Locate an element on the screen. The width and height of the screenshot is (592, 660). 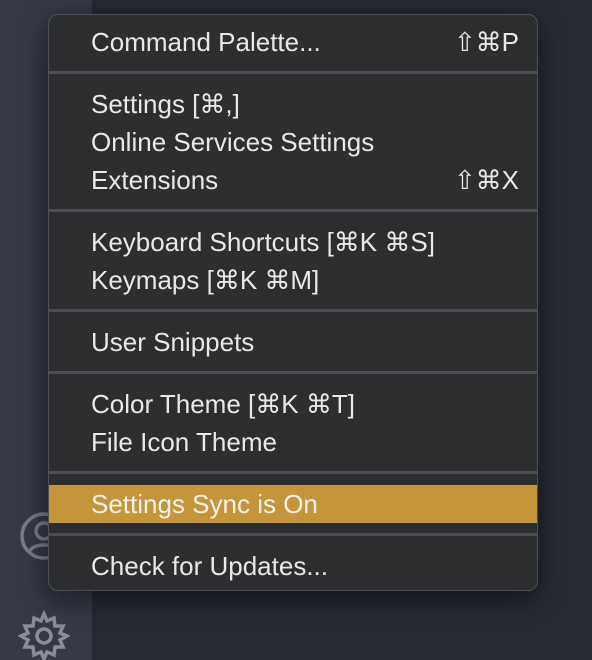
menu-item-settings: Settings [⌘,] is located at coordinates (293, 104).